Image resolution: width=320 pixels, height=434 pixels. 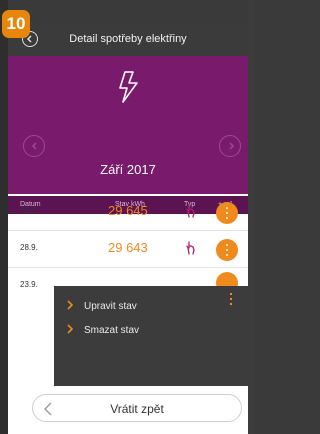 I want to click on row-date: 28.9., so click(x=29, y=247).